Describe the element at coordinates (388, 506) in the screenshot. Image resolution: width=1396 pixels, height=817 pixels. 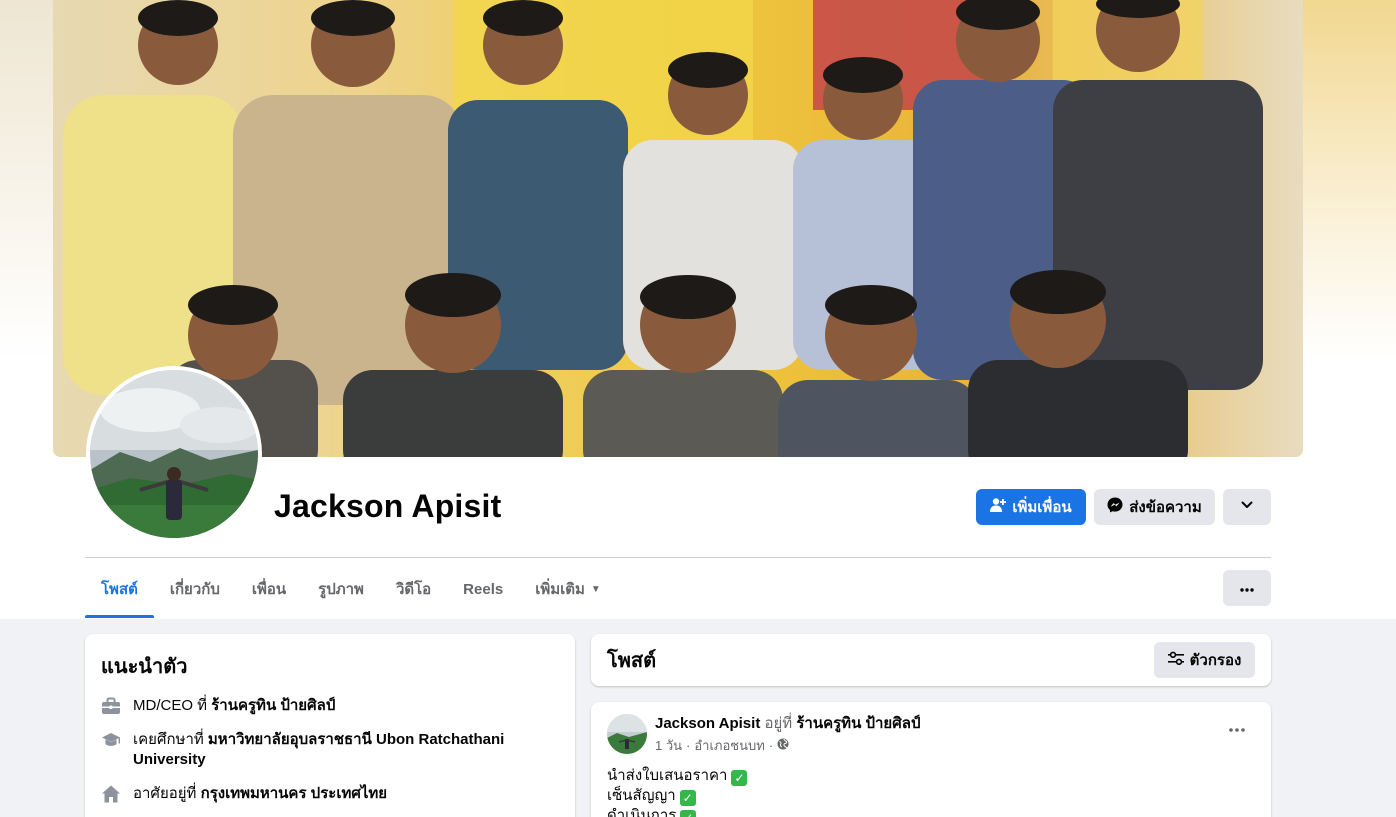
I see `profile-name: Jackson Apisit` at that location.